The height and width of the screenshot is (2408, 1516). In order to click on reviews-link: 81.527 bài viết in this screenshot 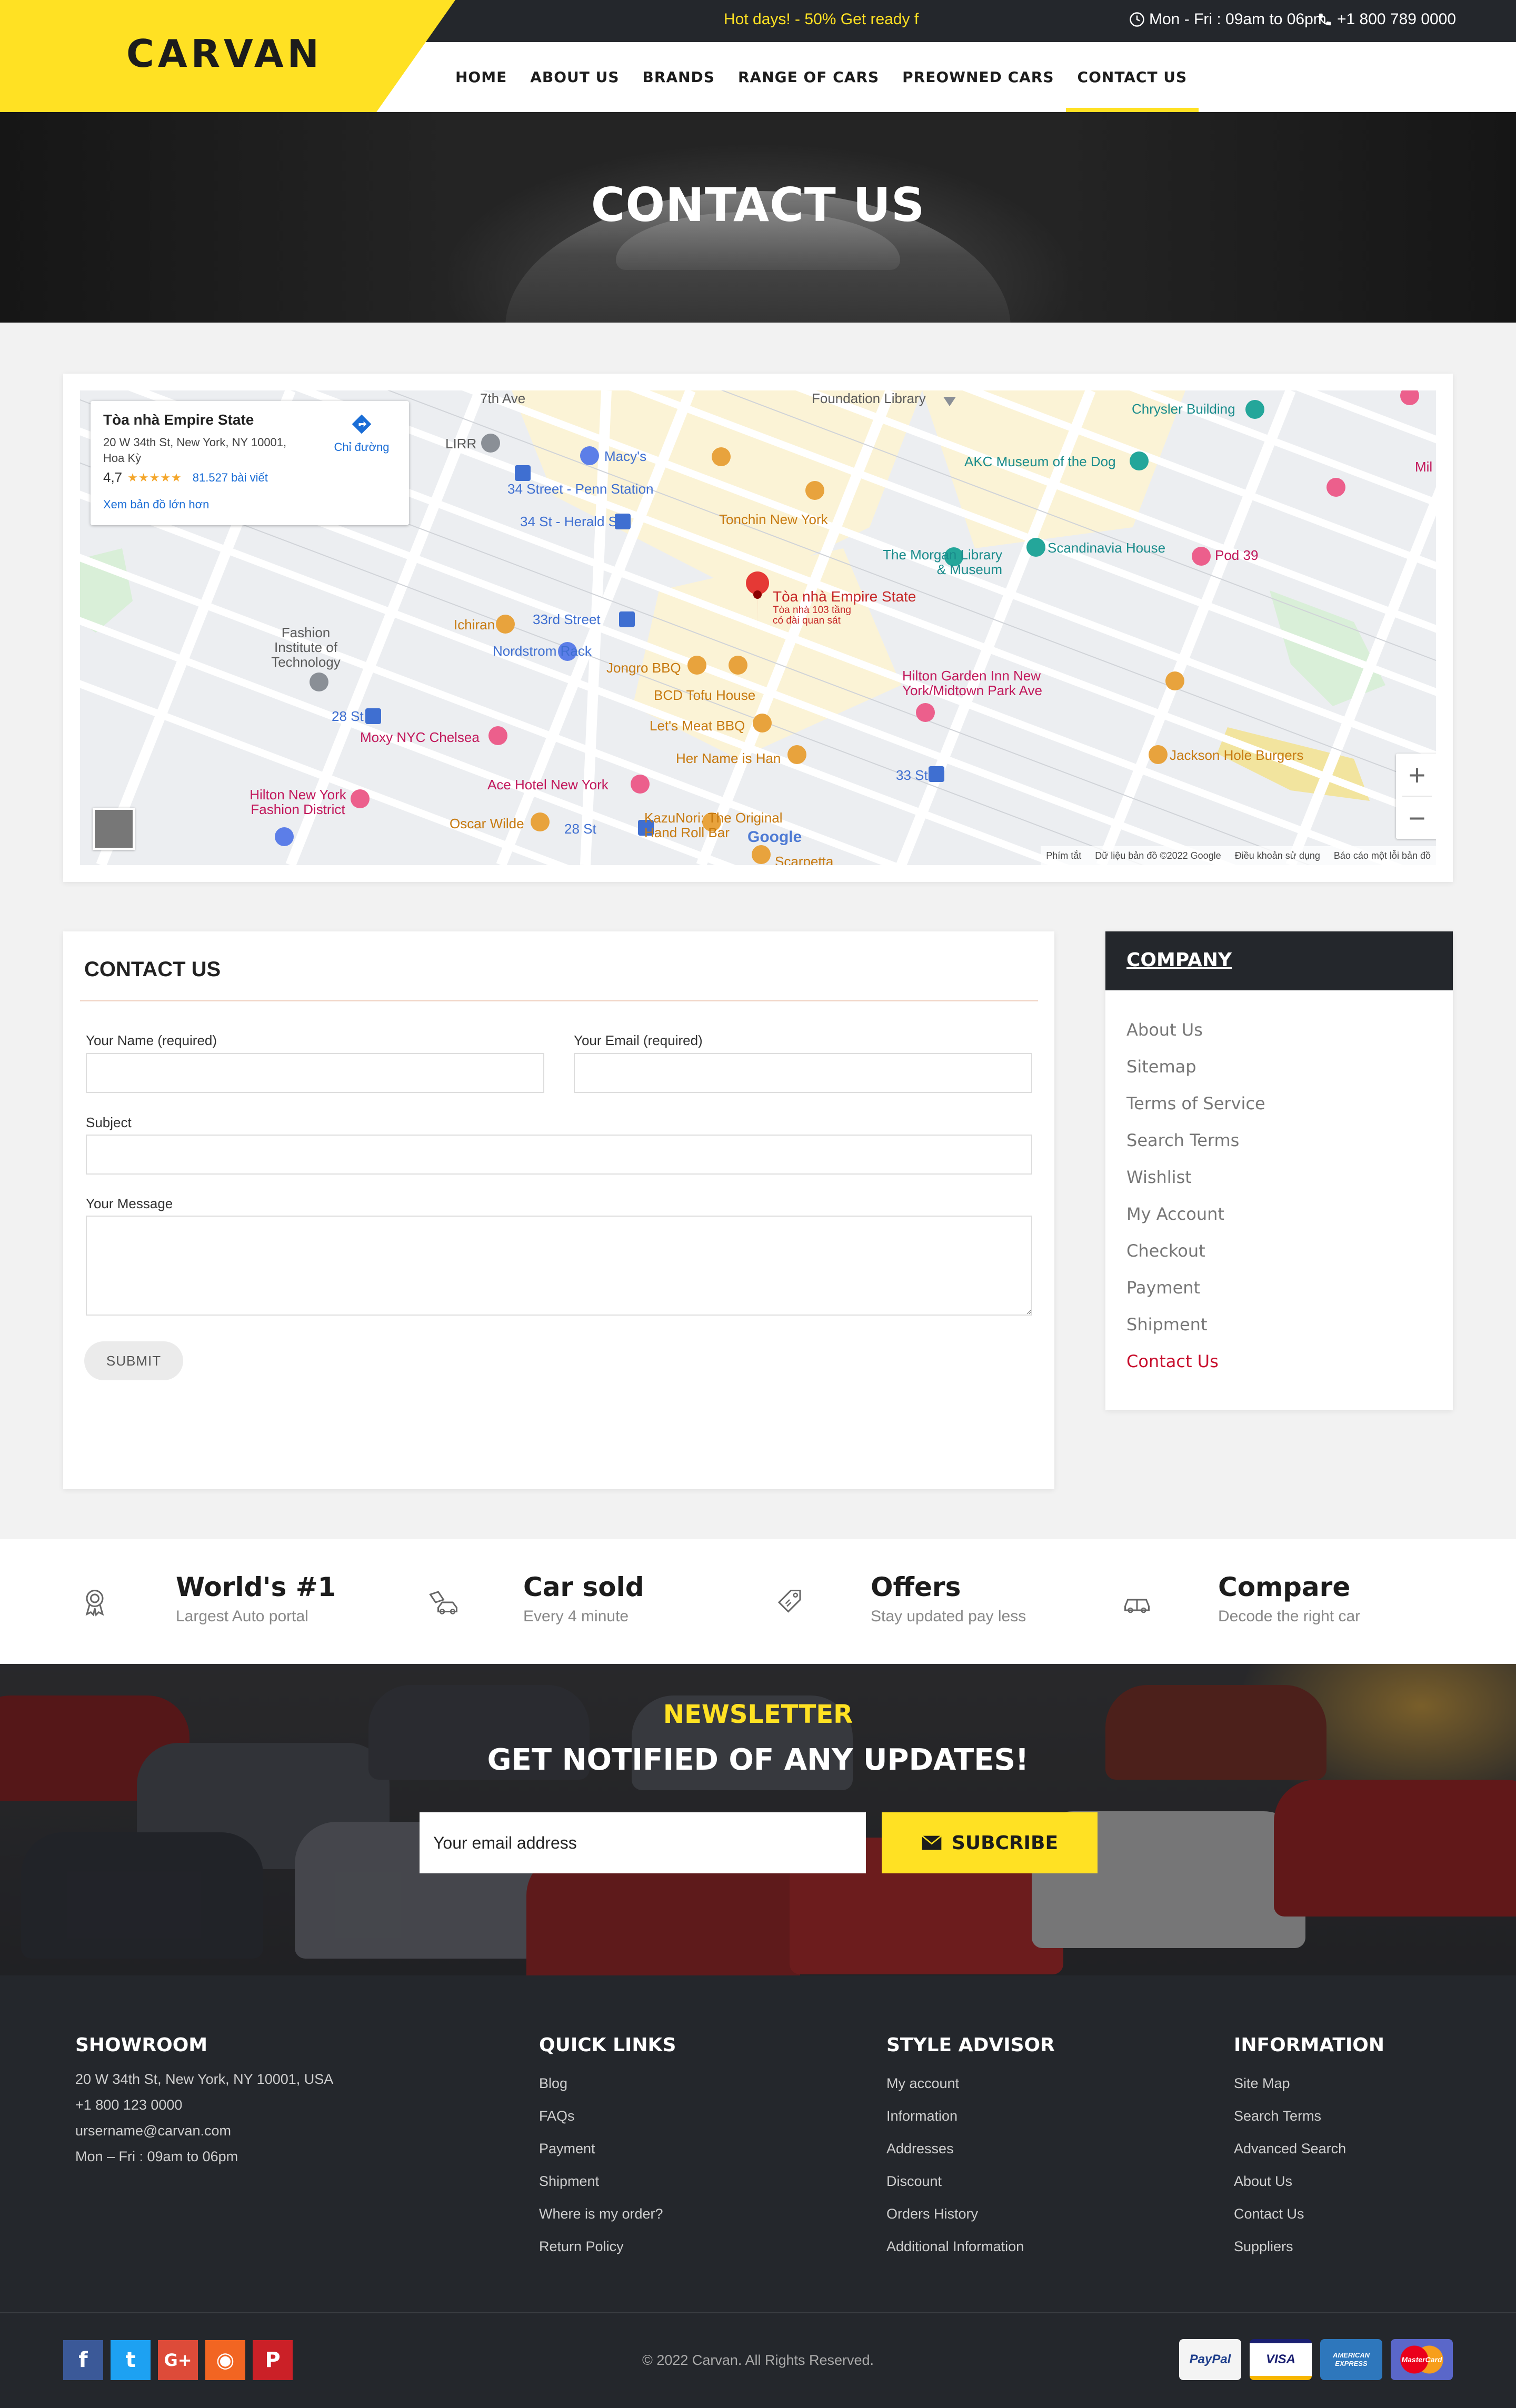, I will do `click(230, 478)`.